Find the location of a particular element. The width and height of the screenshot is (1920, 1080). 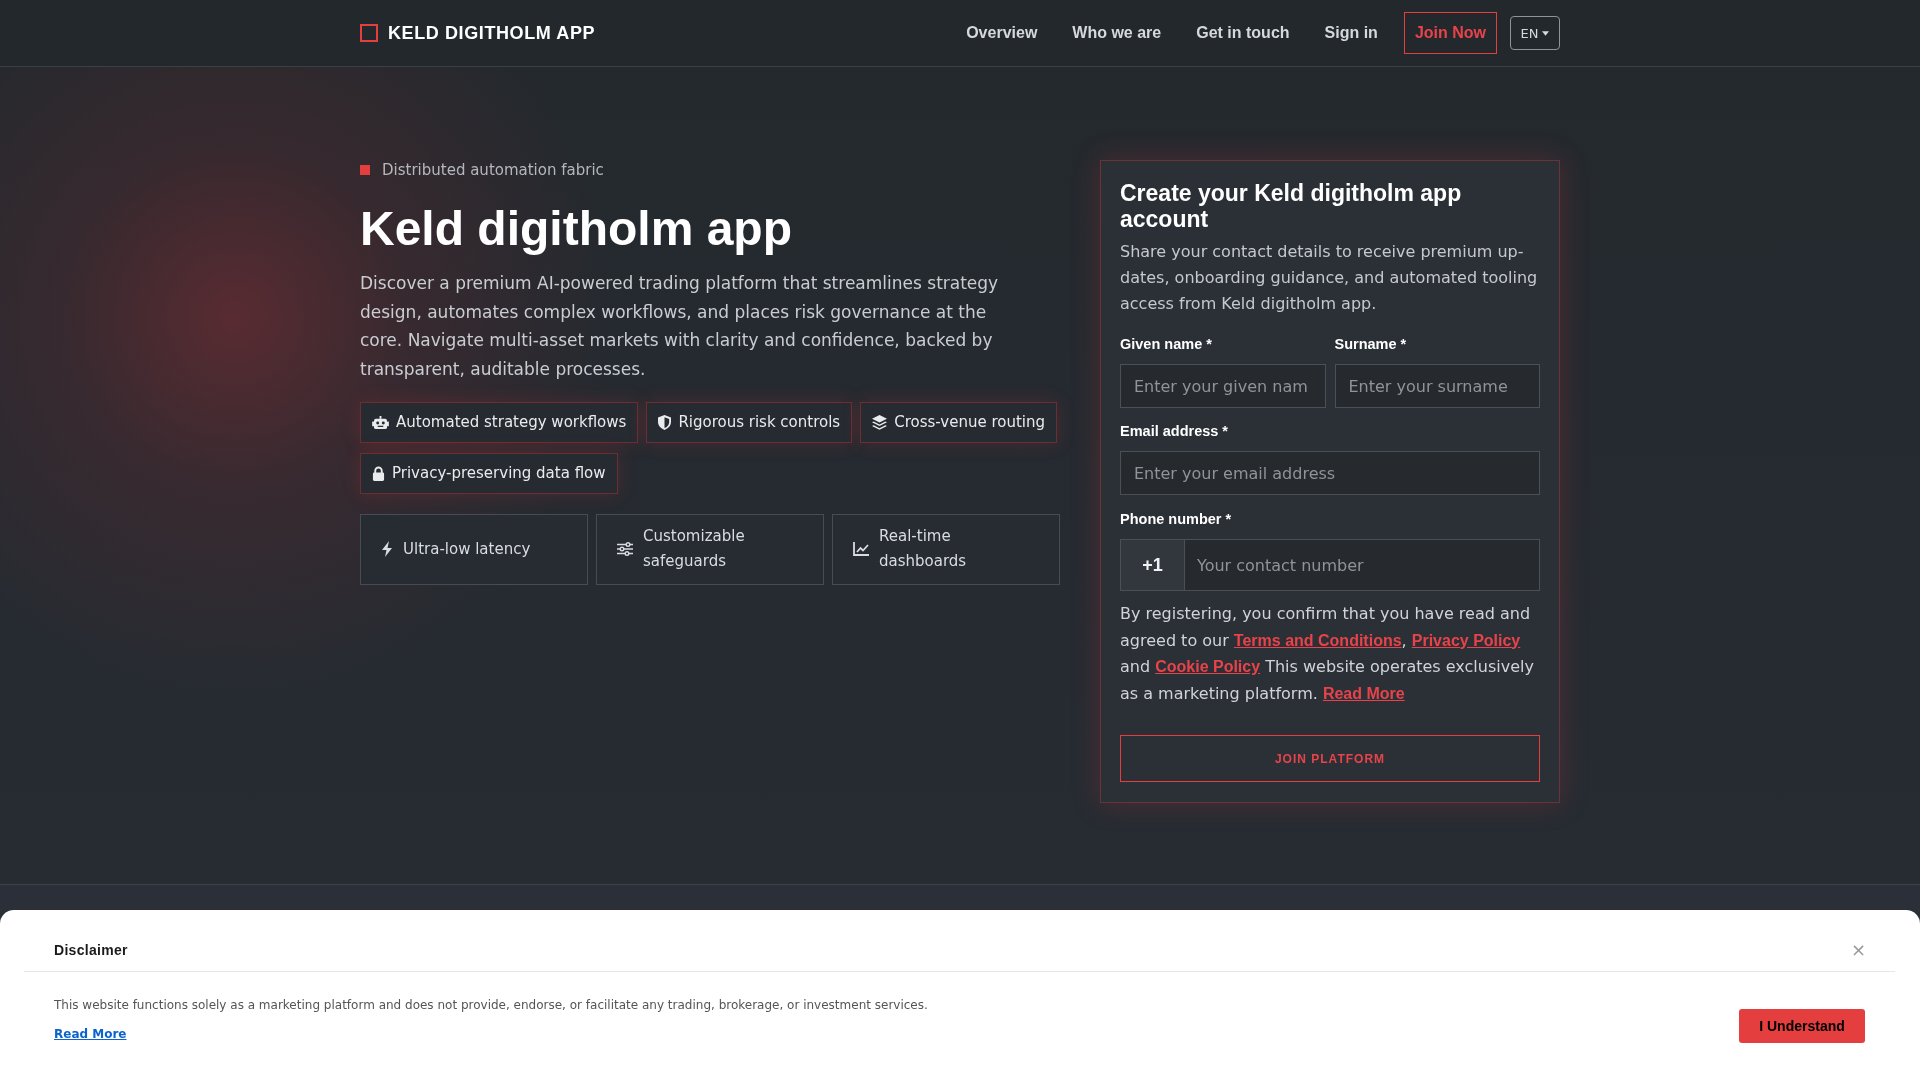

text-link: Read More is located at coordinates (1363, 693).